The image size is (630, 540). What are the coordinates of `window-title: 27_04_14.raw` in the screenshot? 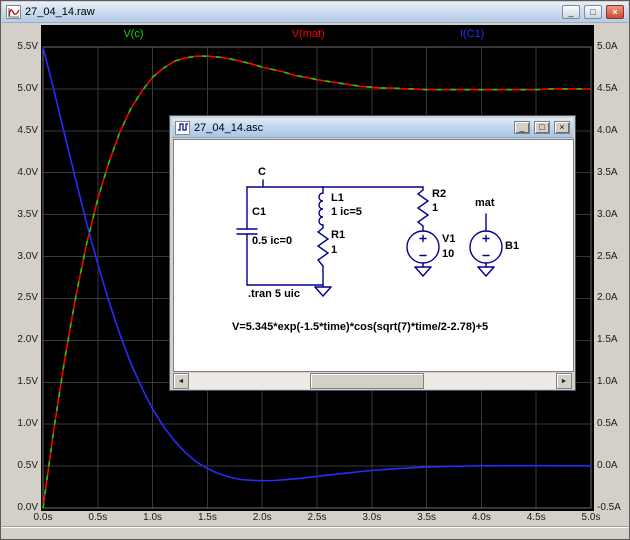 It's located at (60, 12).